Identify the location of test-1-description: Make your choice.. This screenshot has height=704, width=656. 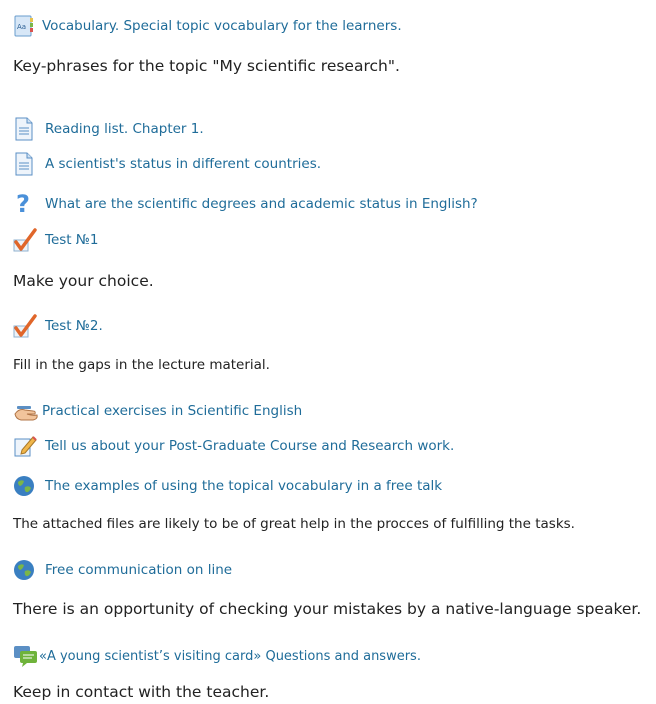
(83, 281).